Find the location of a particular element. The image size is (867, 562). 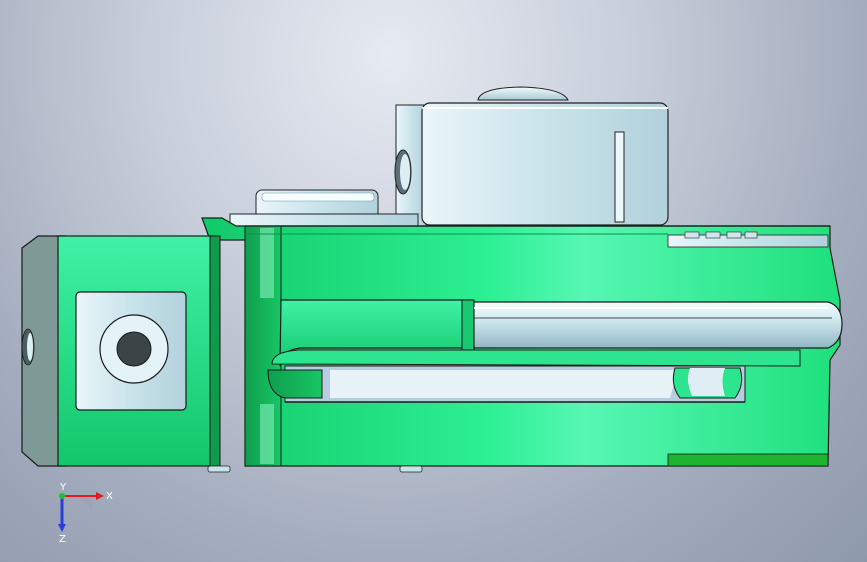

left-cap is located at coordinates (324, 209).